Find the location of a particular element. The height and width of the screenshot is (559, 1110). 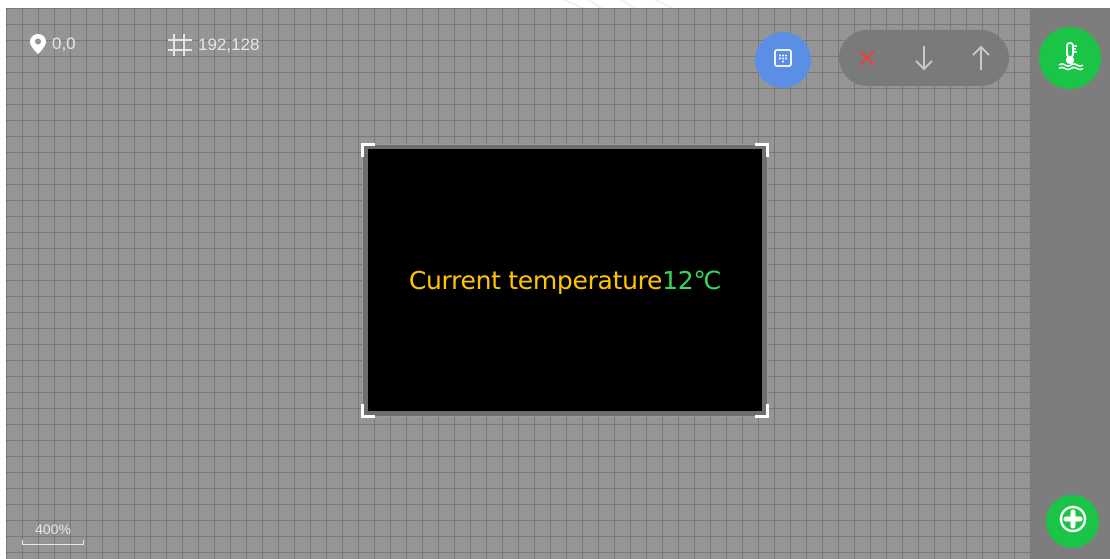

thermometer-icon is located at coordinates (1070, 58).